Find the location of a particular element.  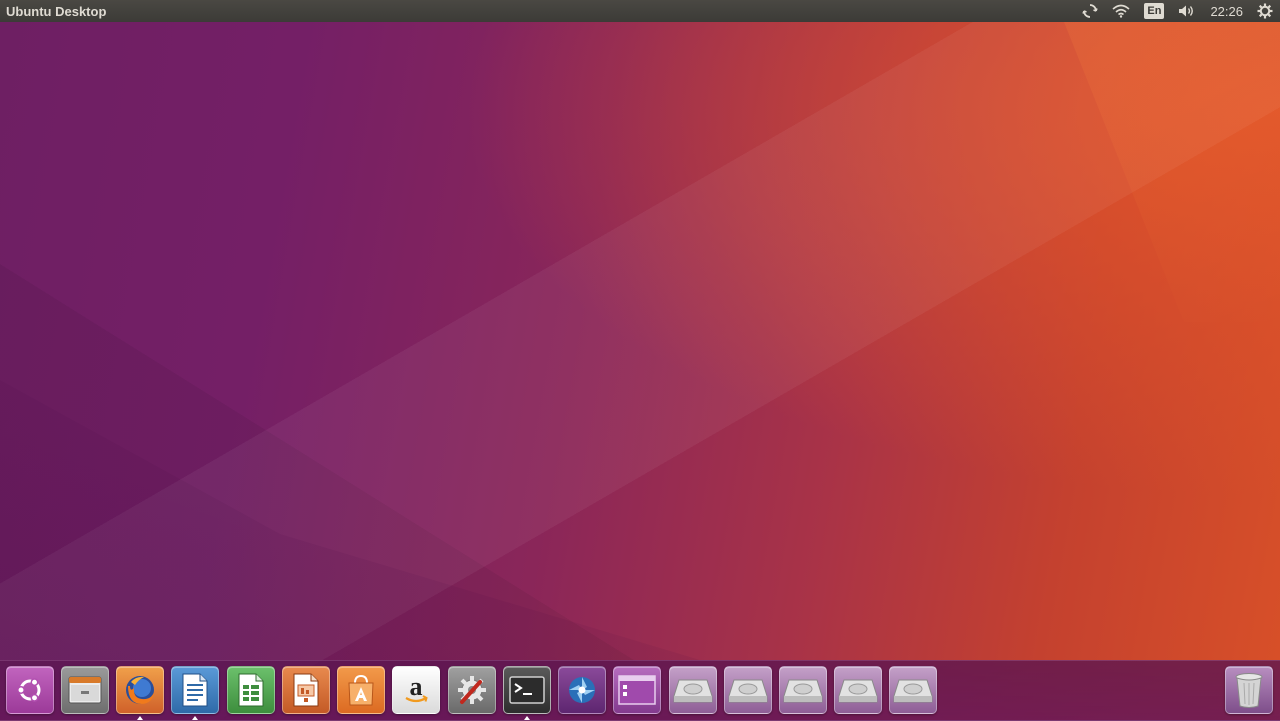

libreoffice-calc-launcher is located at coordinates (251, 690).